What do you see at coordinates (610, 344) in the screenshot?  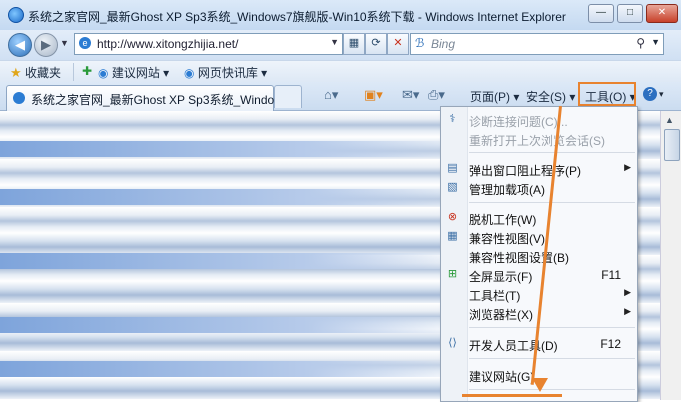 I see `shortcut-f12: F12` at bounding box center [610, 344].